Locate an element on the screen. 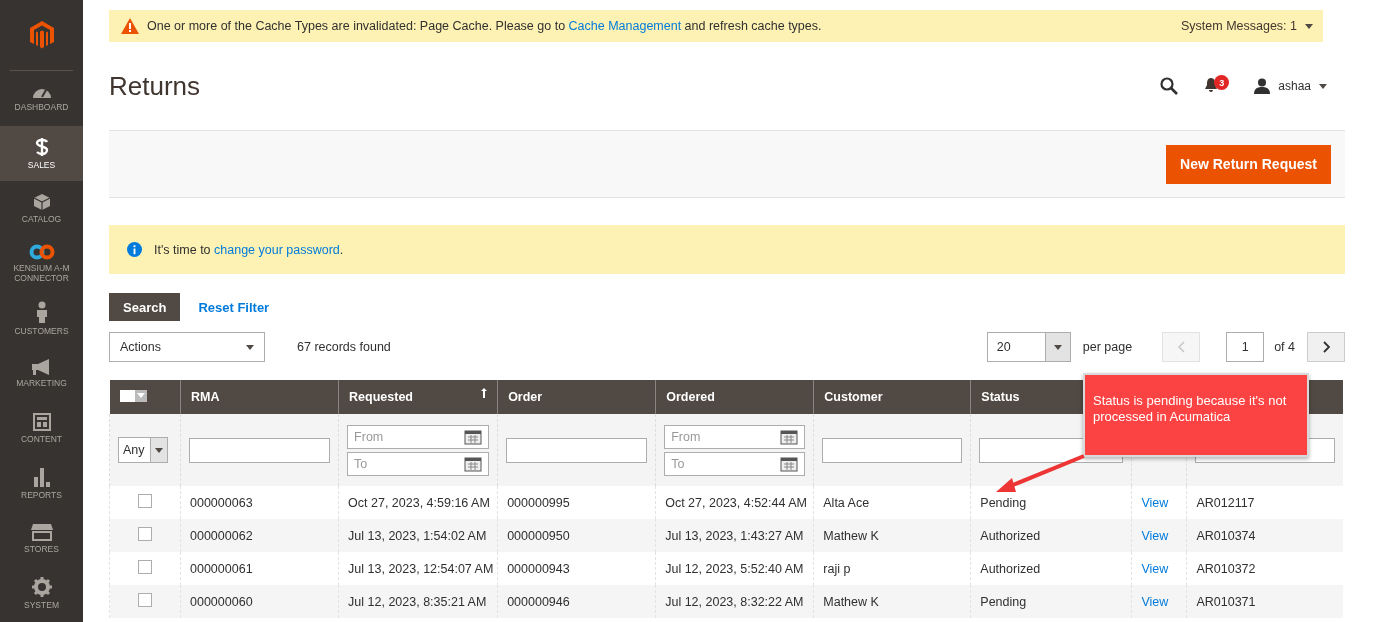 Image resolution: width=1373 pixels, height=622 pixels. table-cell: 000000950 is located at coordinates (538, 535).